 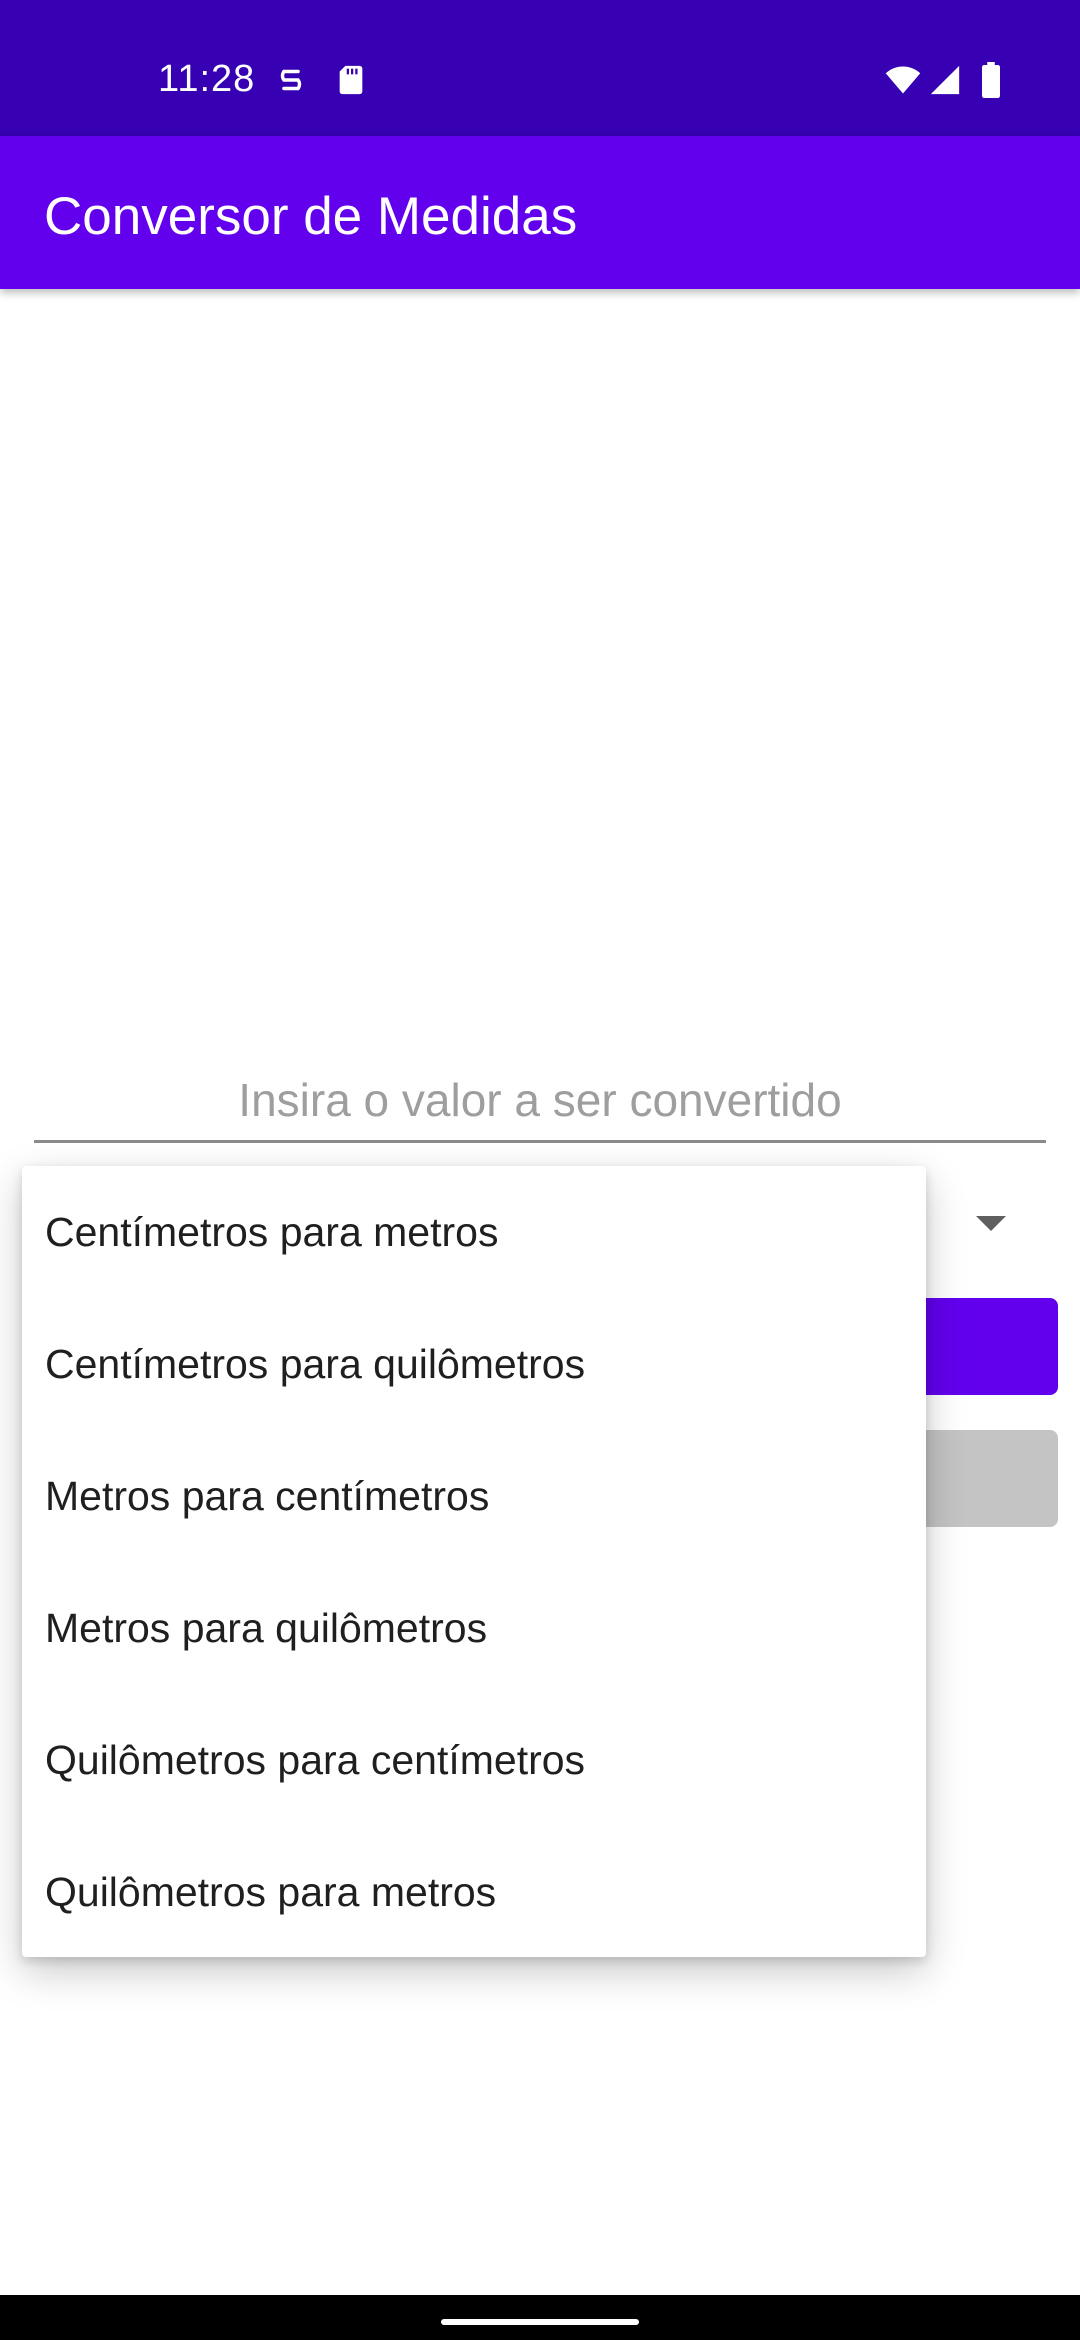 I want to click on signal-icon, so click(x=945, y=80).